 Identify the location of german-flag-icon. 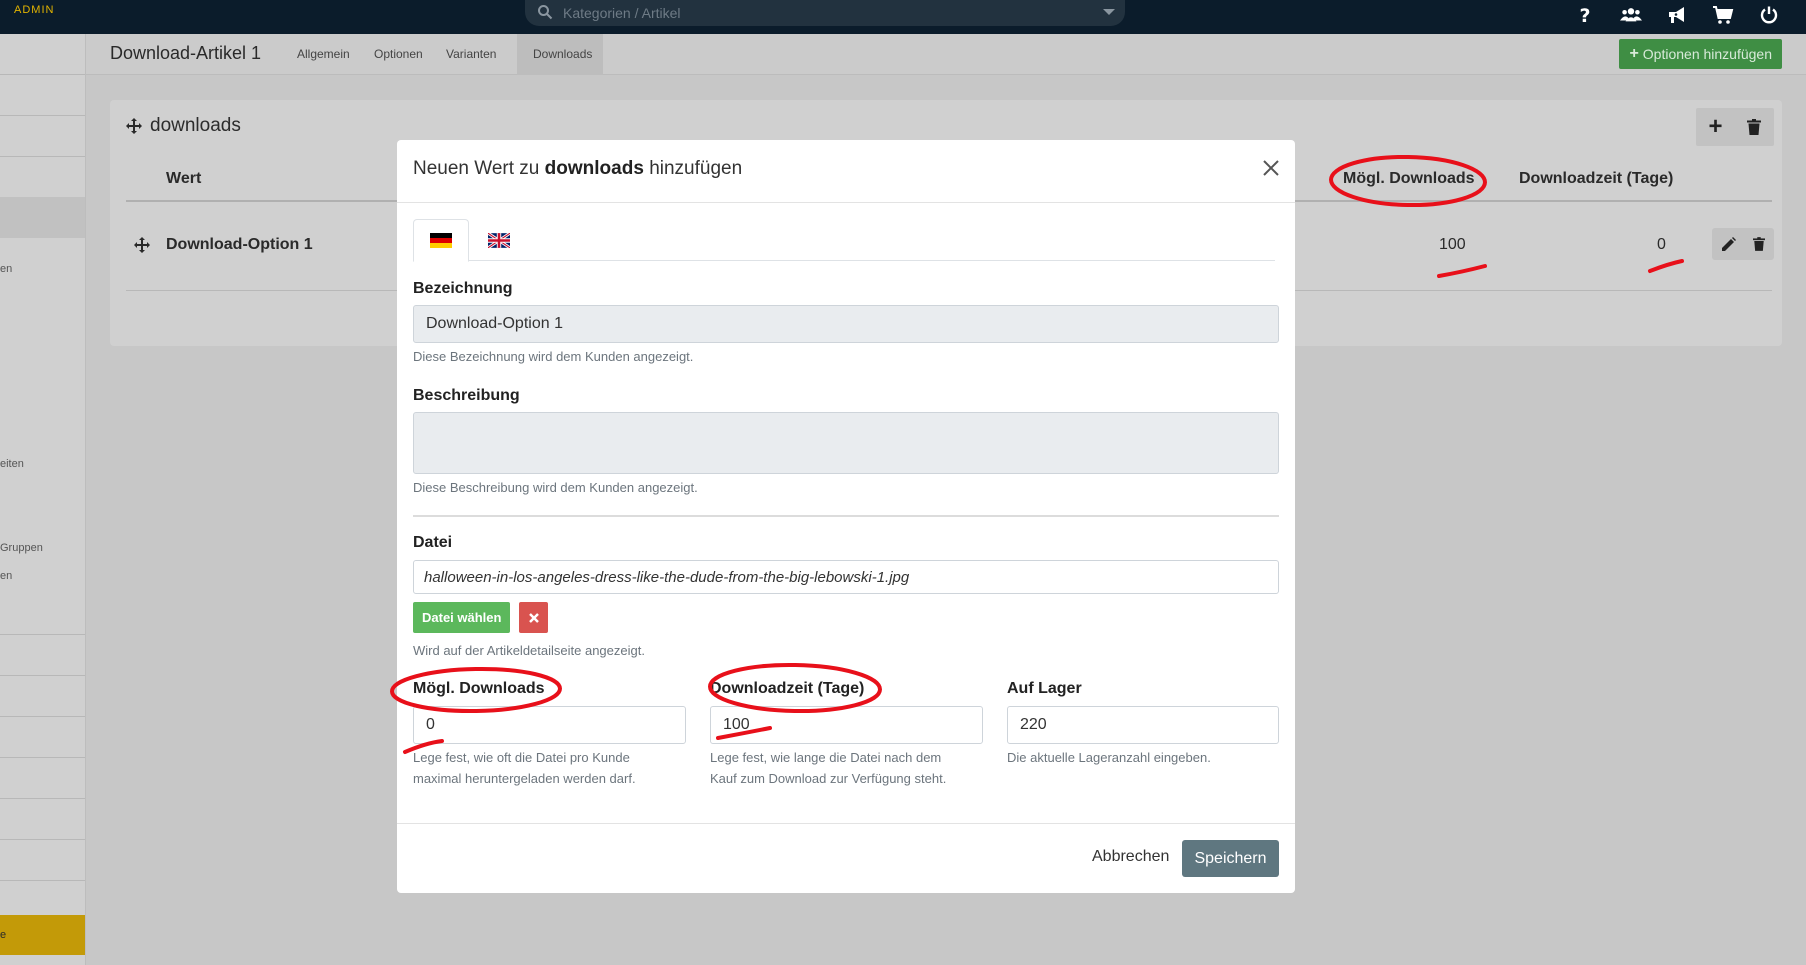
(441, 240).